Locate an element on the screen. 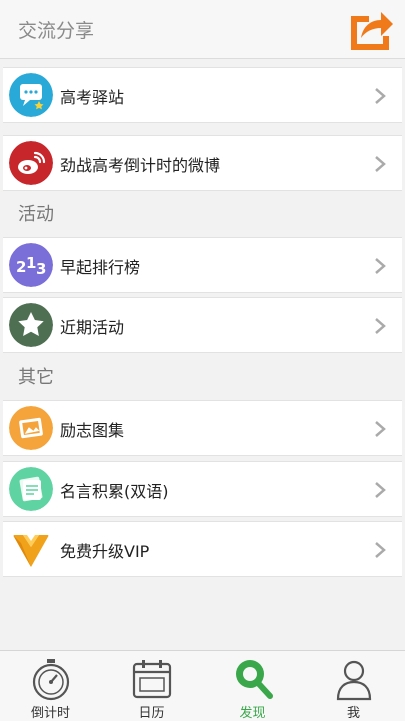 Image resolution: width=405 pixels, height=721 pixels. list-item-label: 劲战高考倒计时的微博 is located at coordinates (140, 165).